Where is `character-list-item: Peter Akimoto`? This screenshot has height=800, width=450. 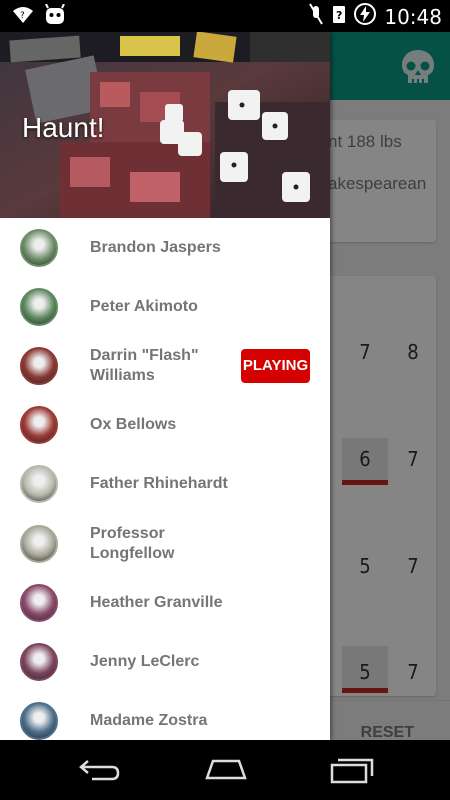
character-list-item: Peter Akimoto is located at coordinates (165, 306).